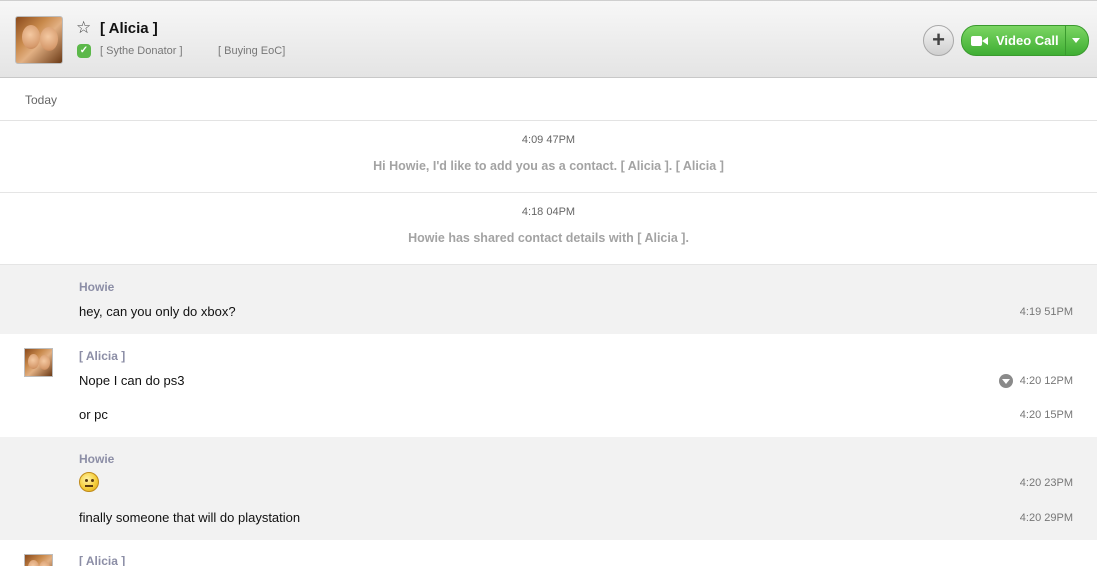 The image size is (1097, 566). What do you see at coordinates (84, 51) in the screenshot?
I see `online-status-icon: ✓` at bounding box center [84, 51].